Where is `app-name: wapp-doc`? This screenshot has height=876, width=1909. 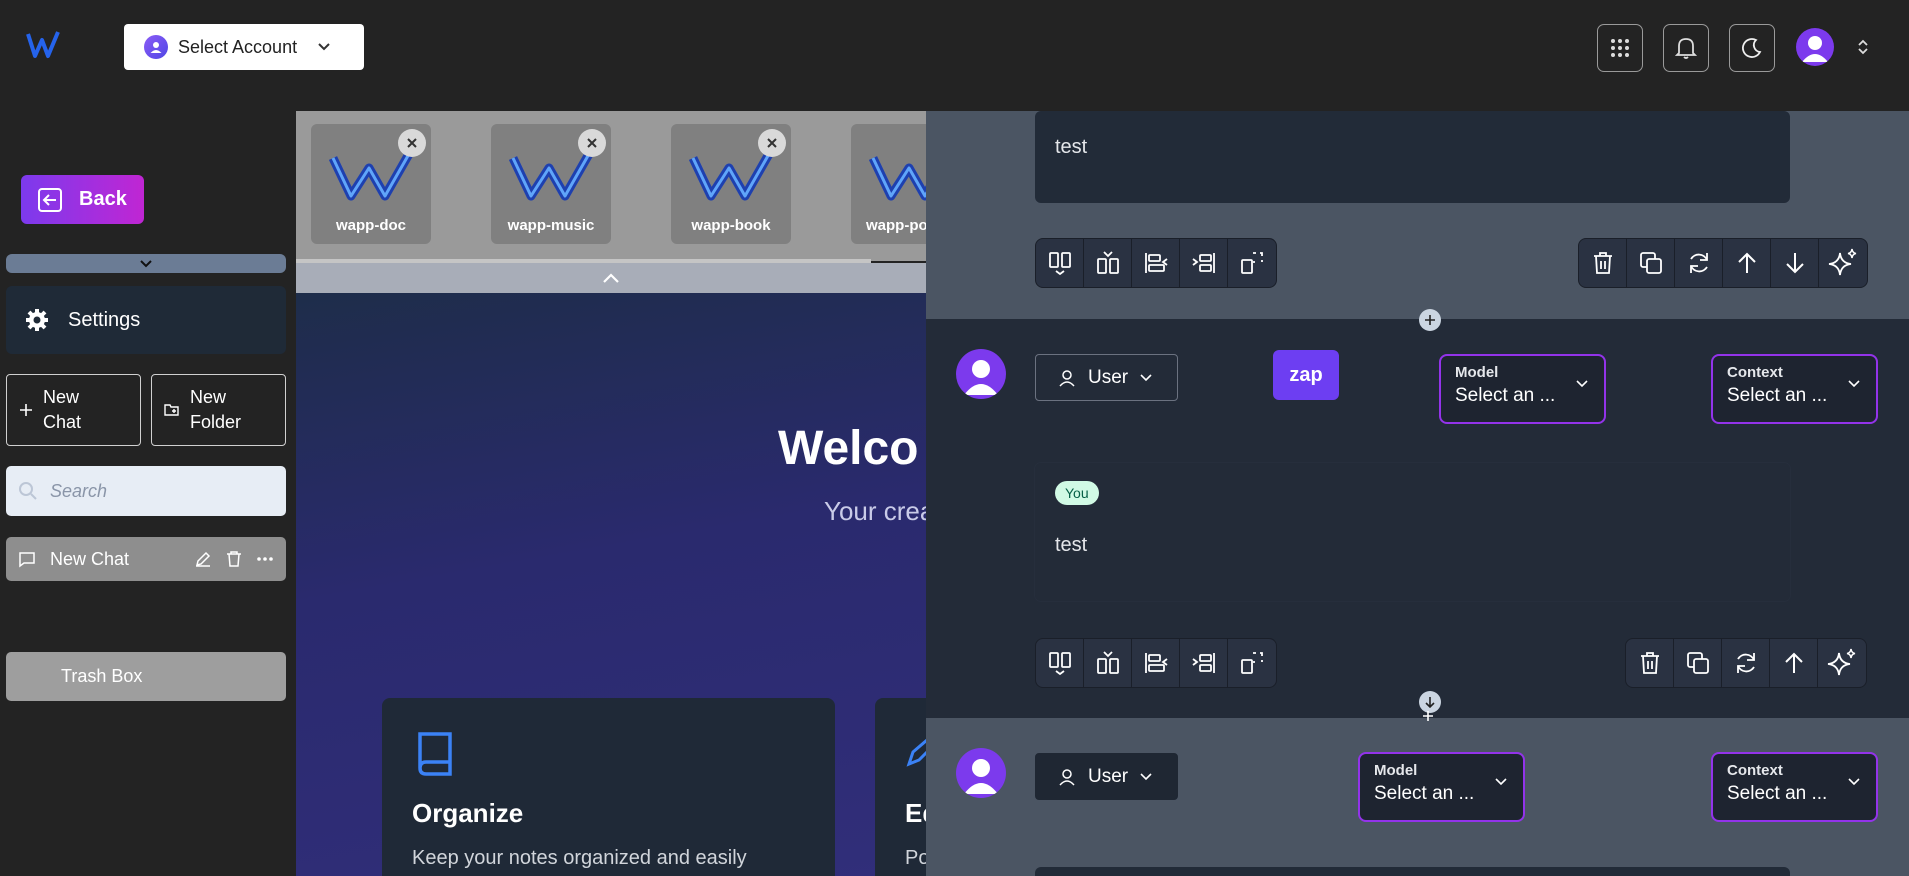 app-name: wapp-doc is located at coordinates (371, 225).